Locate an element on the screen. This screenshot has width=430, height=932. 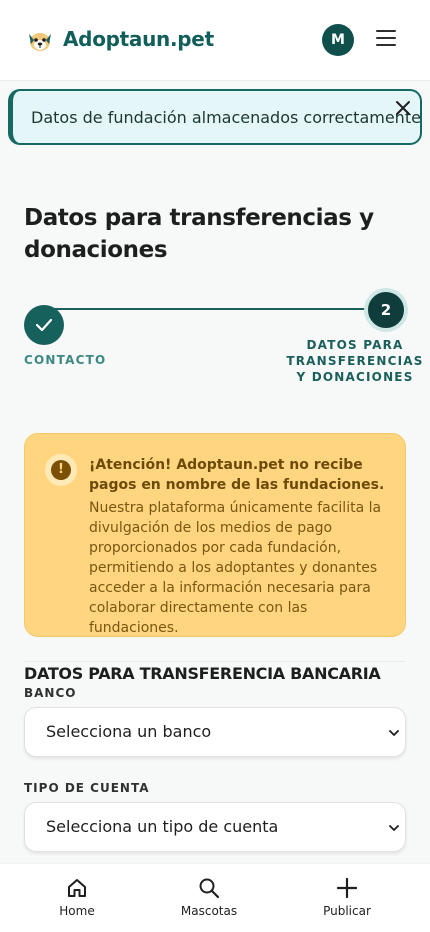
brand-name: Adoptaun.pet is located at coordinates (138, 39).